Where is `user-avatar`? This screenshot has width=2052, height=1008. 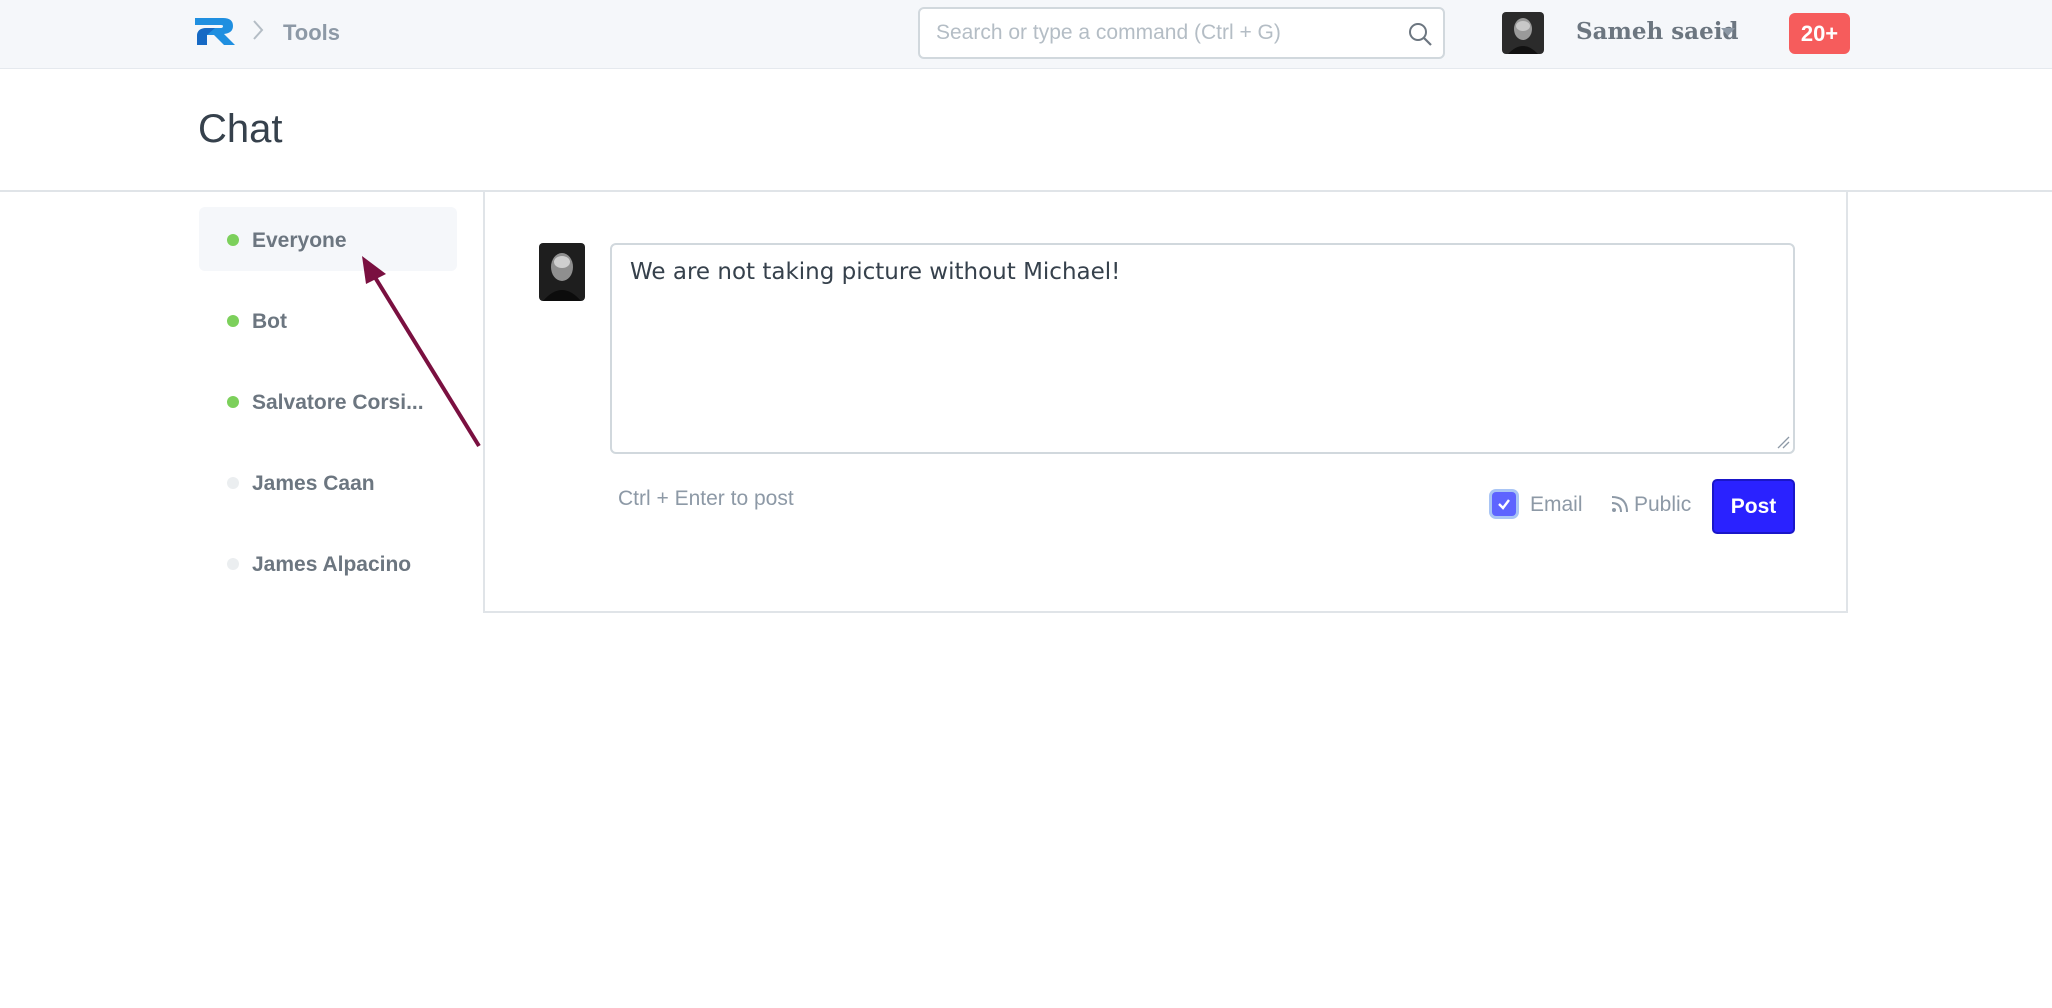 user-avatar is located at coordinates (1523, 33).